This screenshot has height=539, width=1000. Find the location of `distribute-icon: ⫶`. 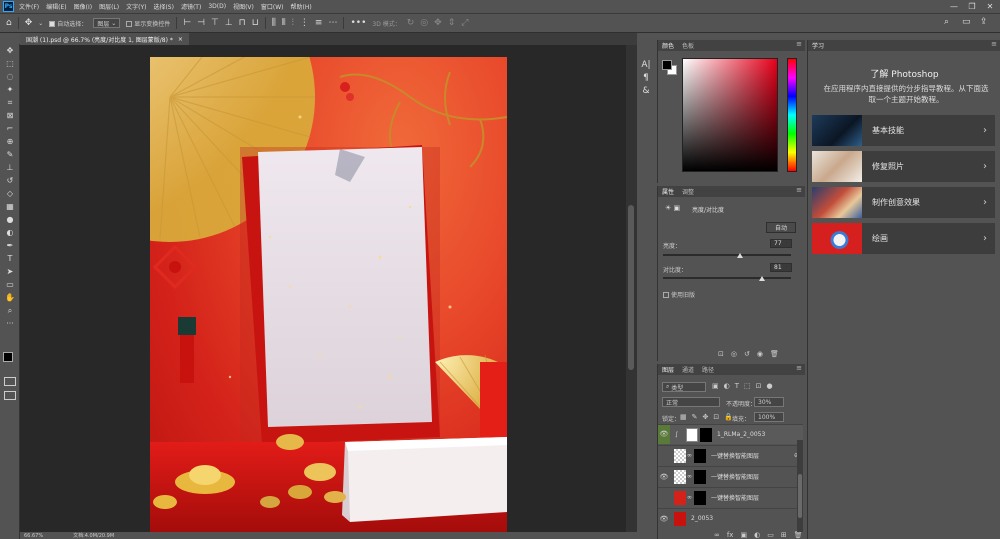

distribute-icon: ⫶ is located at coordinates (293, 23).